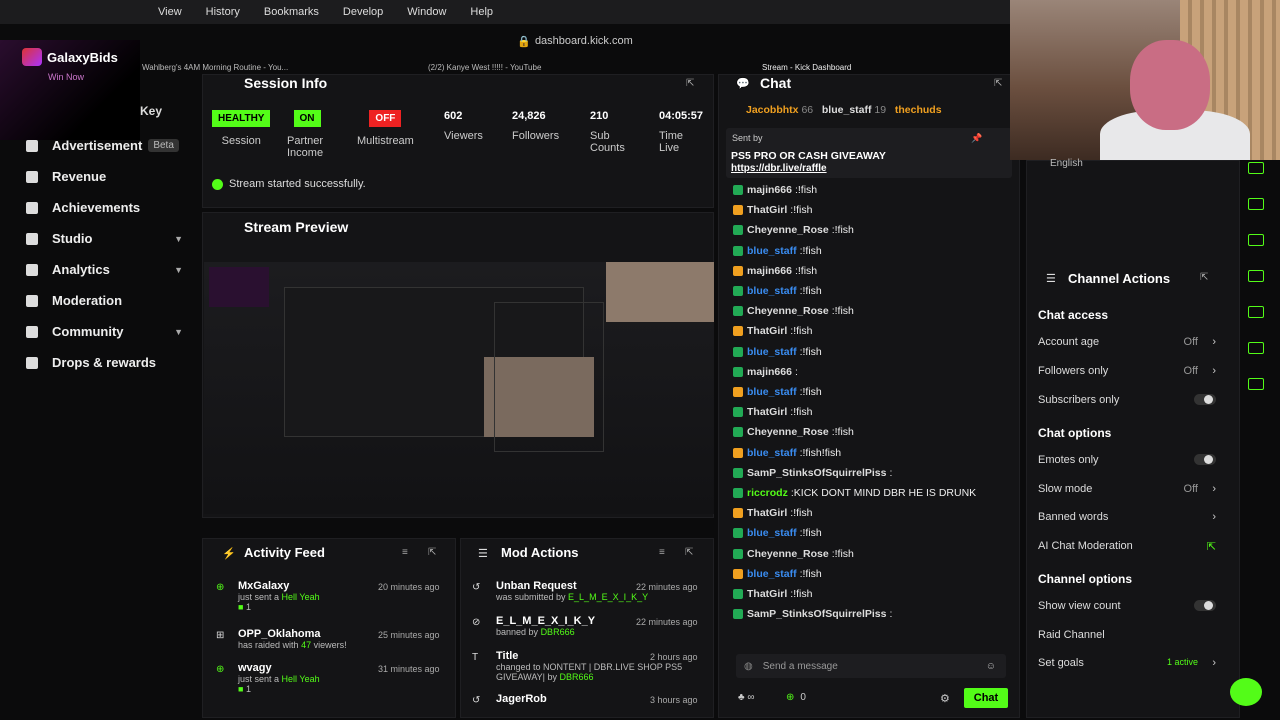 The width and height of the screenshot is (1280, 720). I want to click on activity-user: OPP_Oklahoma, so click(292, 634).